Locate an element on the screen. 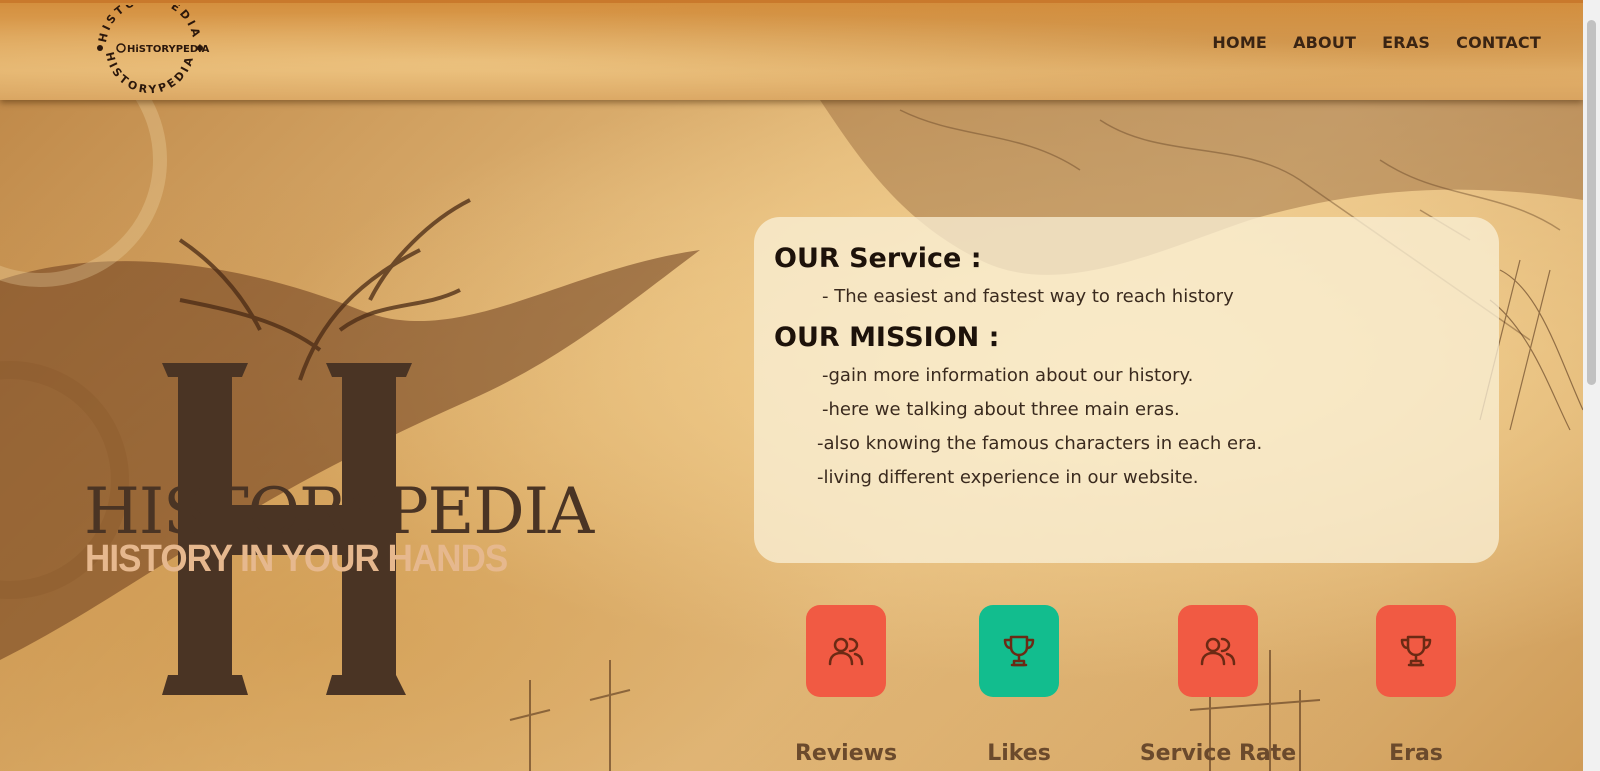 This screenshot has height=771, width=1600. service-heading: OUR Service : is located at coordinates (878, 258).